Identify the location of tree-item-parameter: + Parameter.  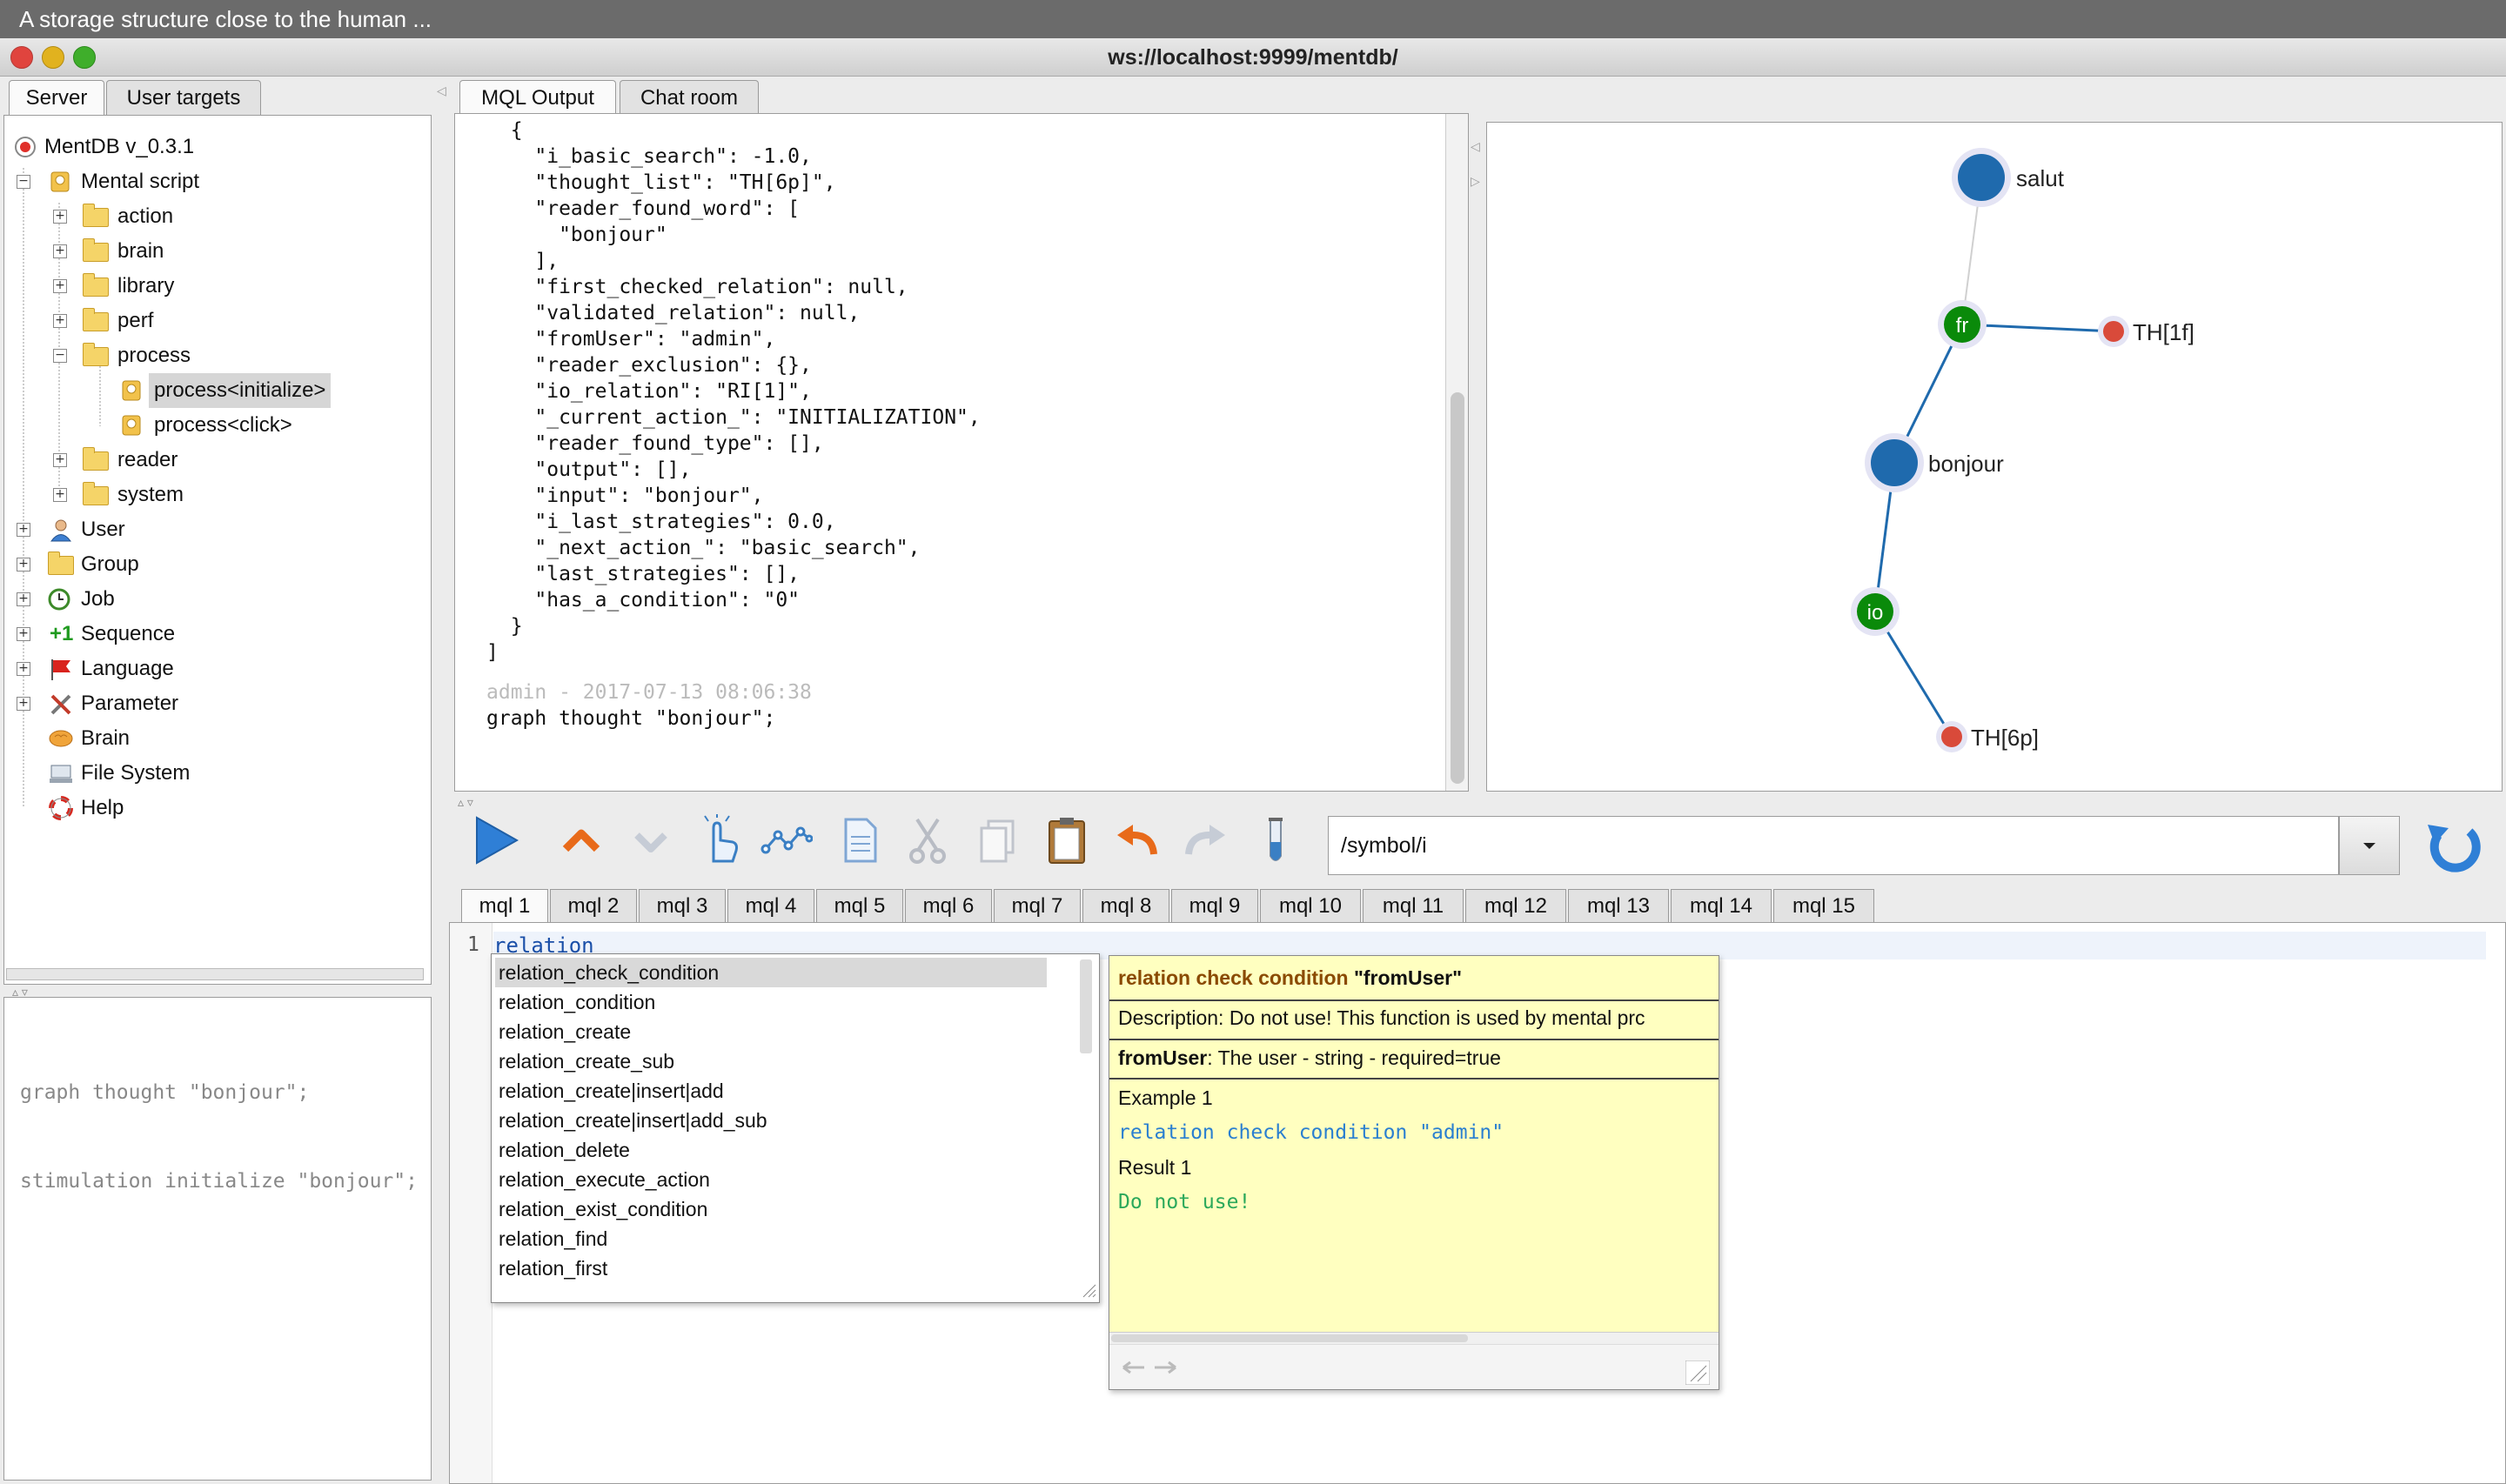
(217, 703).